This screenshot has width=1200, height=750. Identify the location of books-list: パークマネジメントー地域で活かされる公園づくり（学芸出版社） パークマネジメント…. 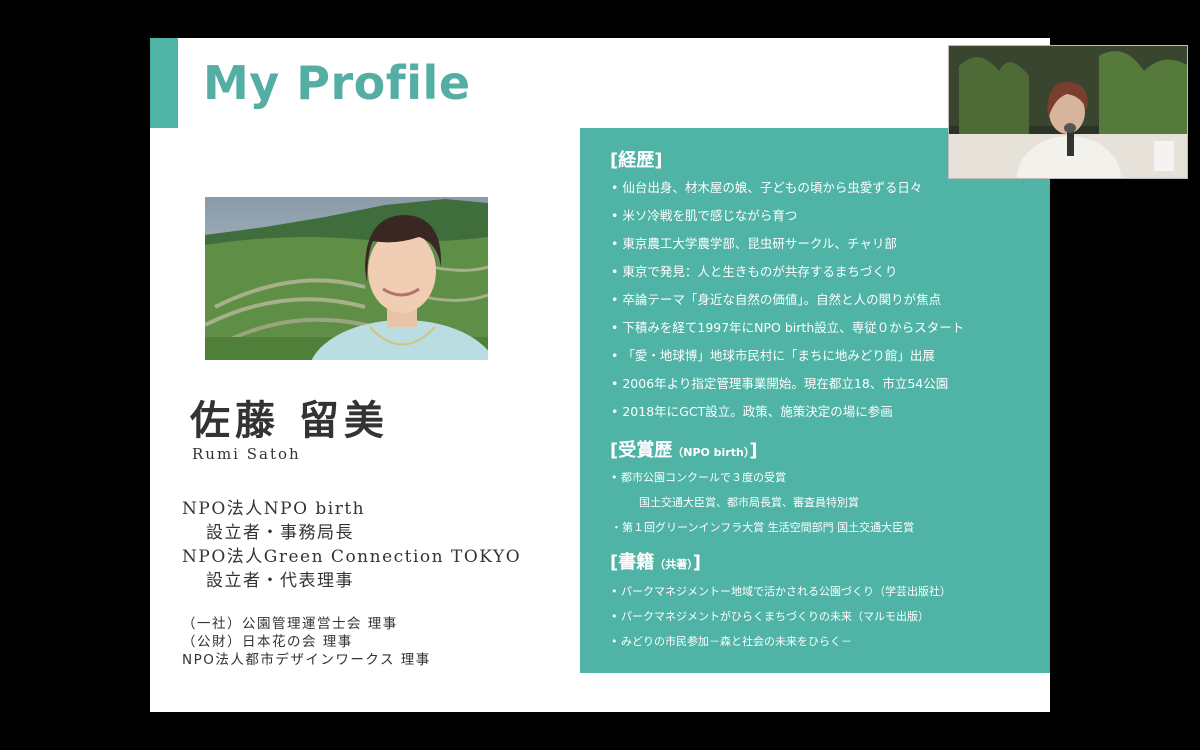
(781, 616).